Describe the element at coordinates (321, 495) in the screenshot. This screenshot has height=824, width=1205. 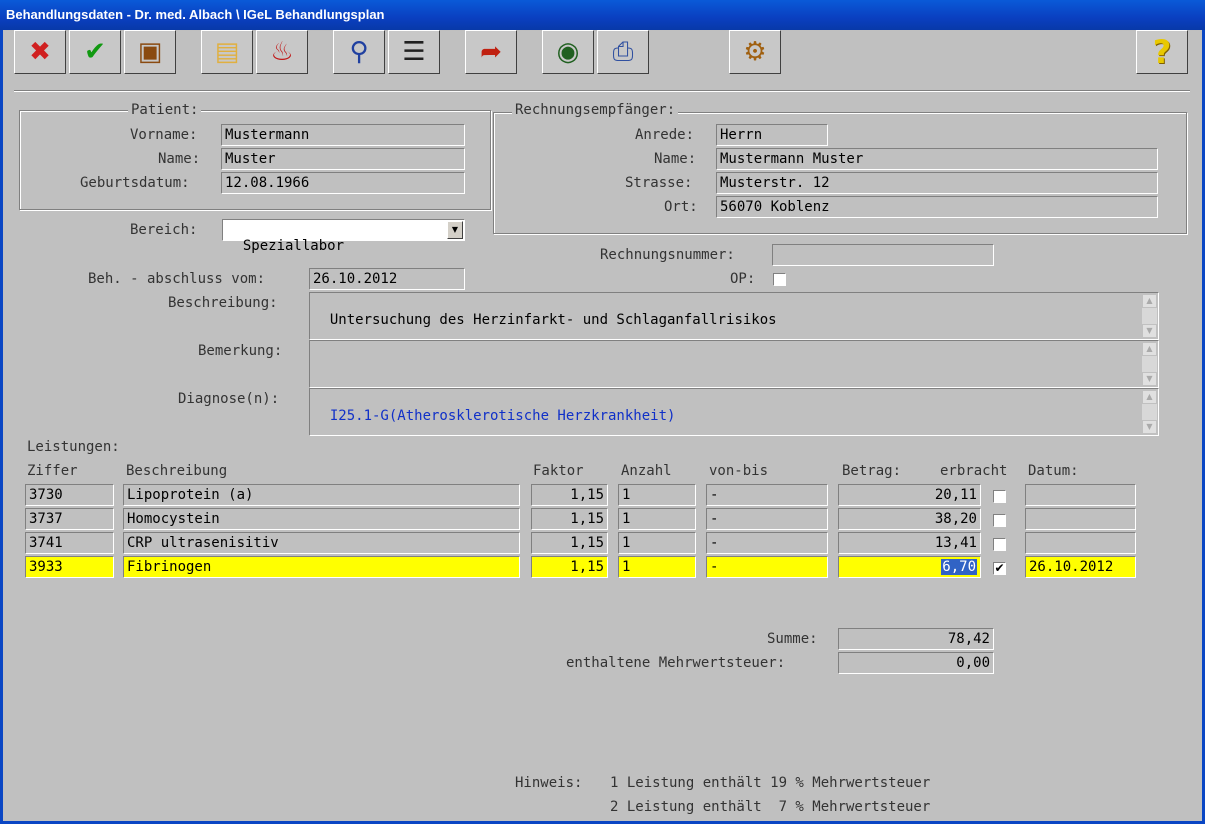
I see `cell-beschreibung: Lipoprotein (a)` at that location.